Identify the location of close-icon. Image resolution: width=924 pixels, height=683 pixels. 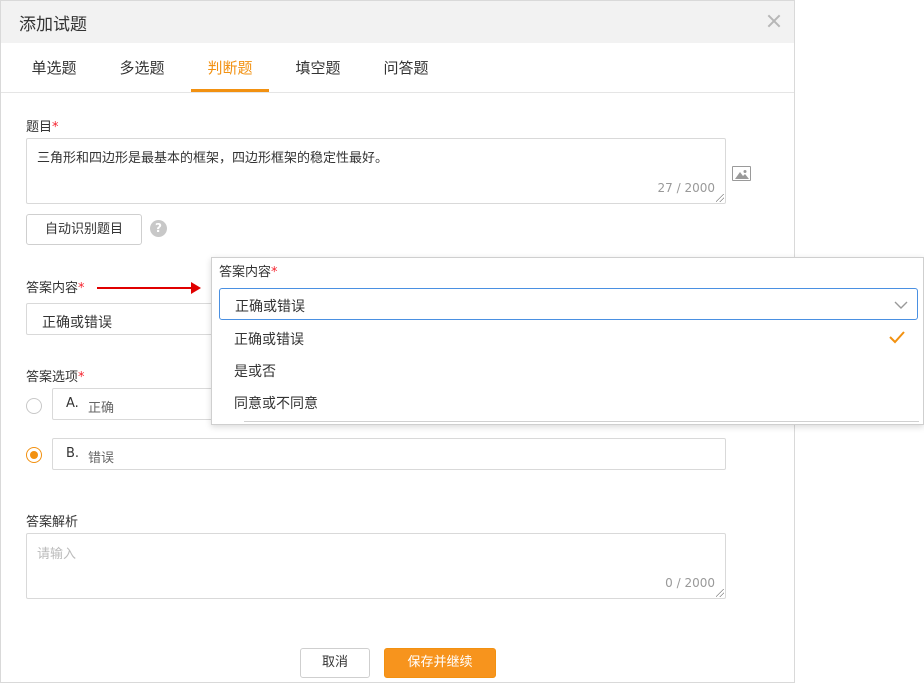
(774, 21).